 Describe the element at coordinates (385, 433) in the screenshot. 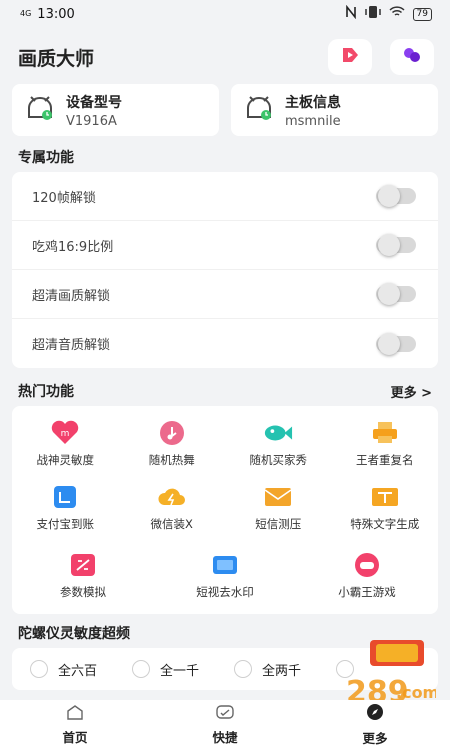

I see `printer-icon` at that location.